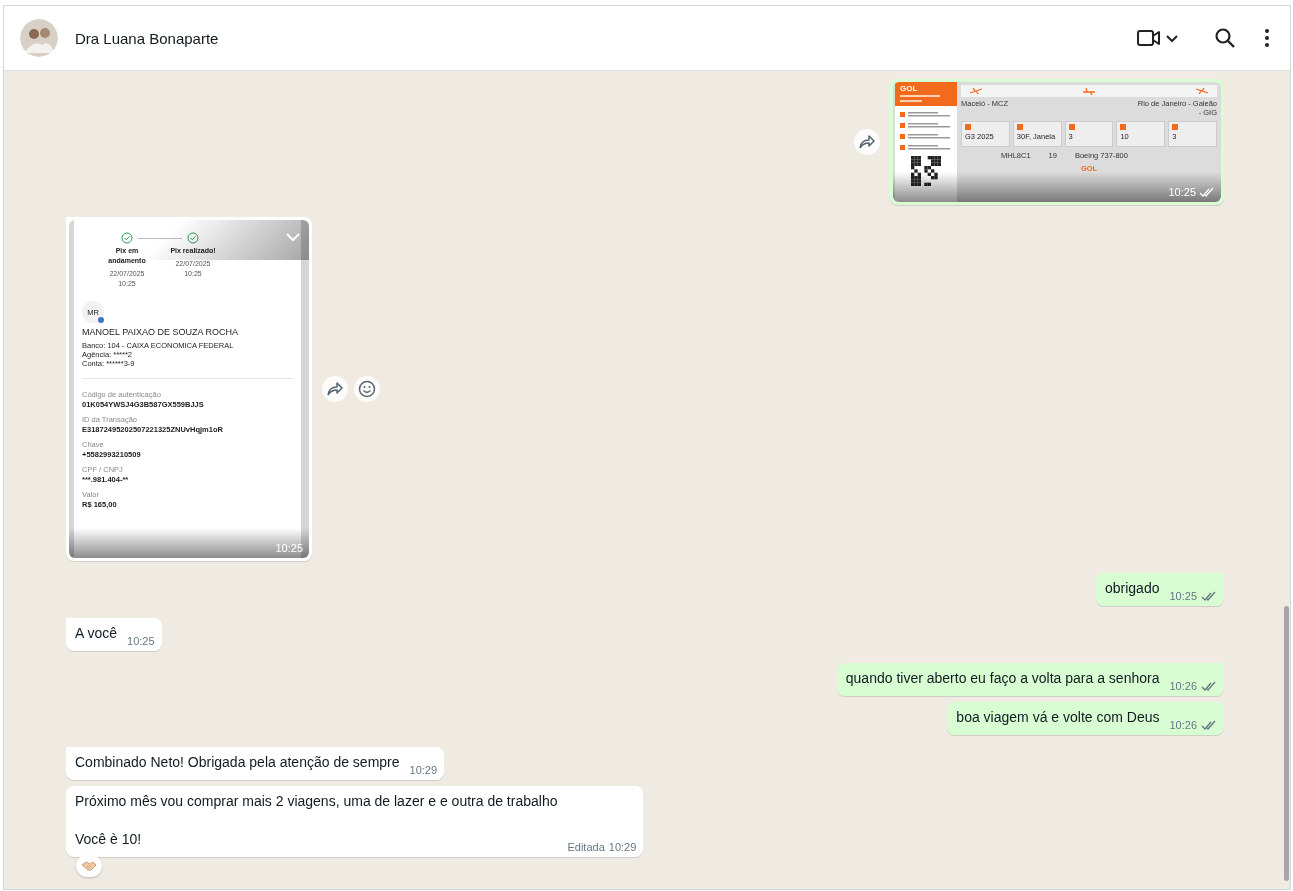 This screenshot has width=1293, height=891. I want to click on smiley-icon, so click(367, 389).